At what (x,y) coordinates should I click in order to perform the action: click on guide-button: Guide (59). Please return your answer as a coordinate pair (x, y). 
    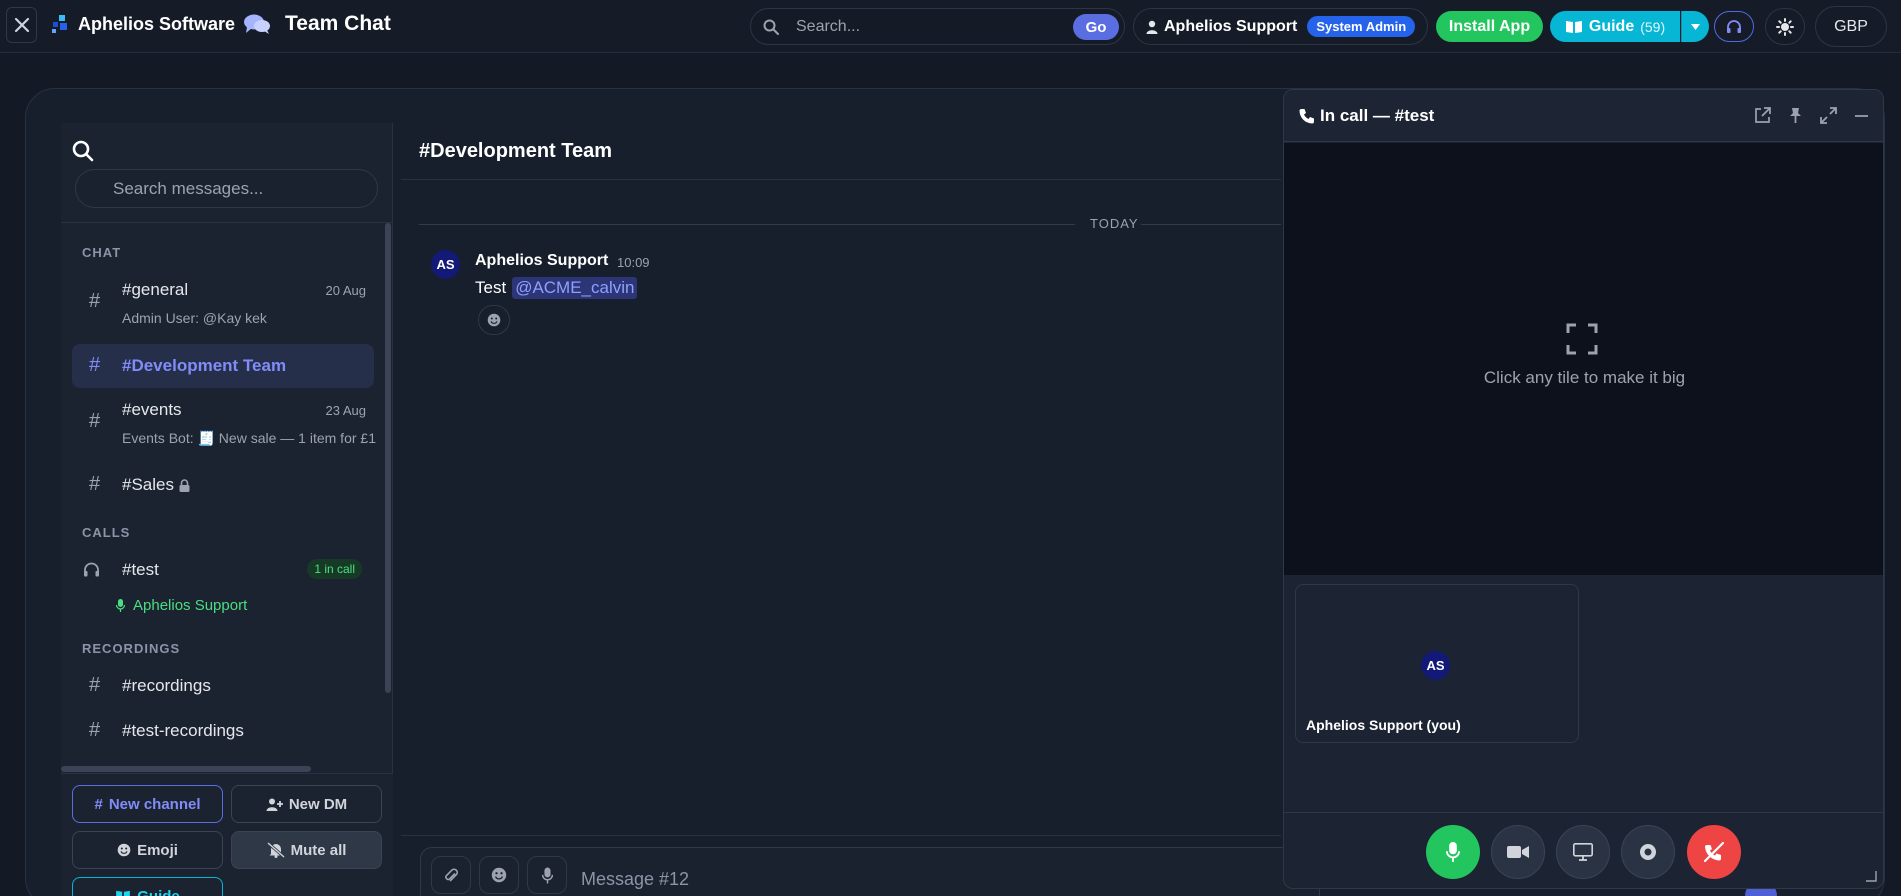
    Looking at the image, I should click on (1615, 26).